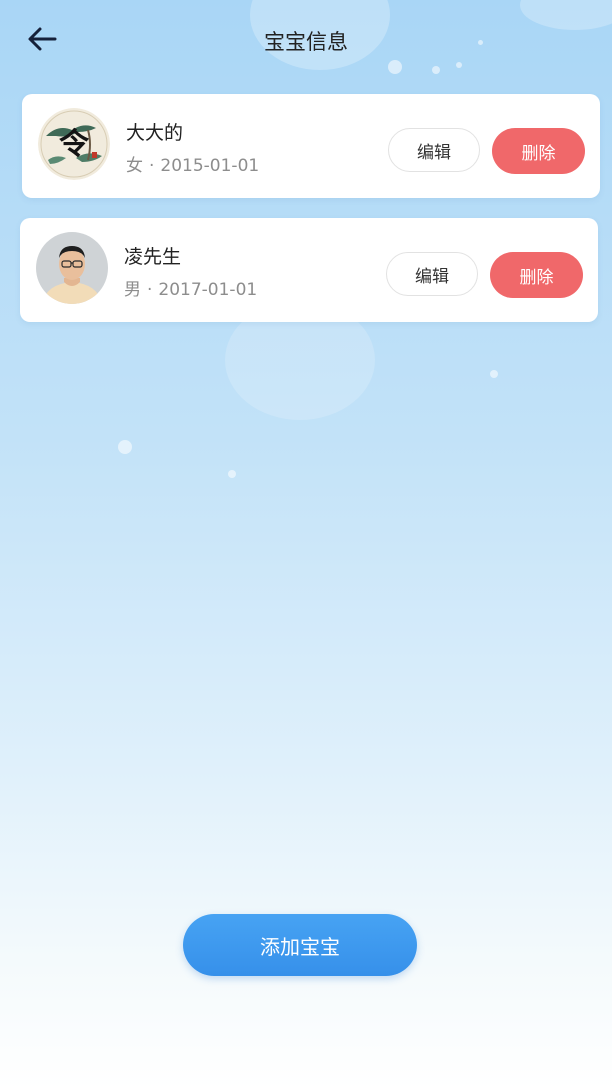  What do you see at coordinates (132, 290) in the screenshot?
I see `baby-gender: 男` at bounding box center [132, 290].